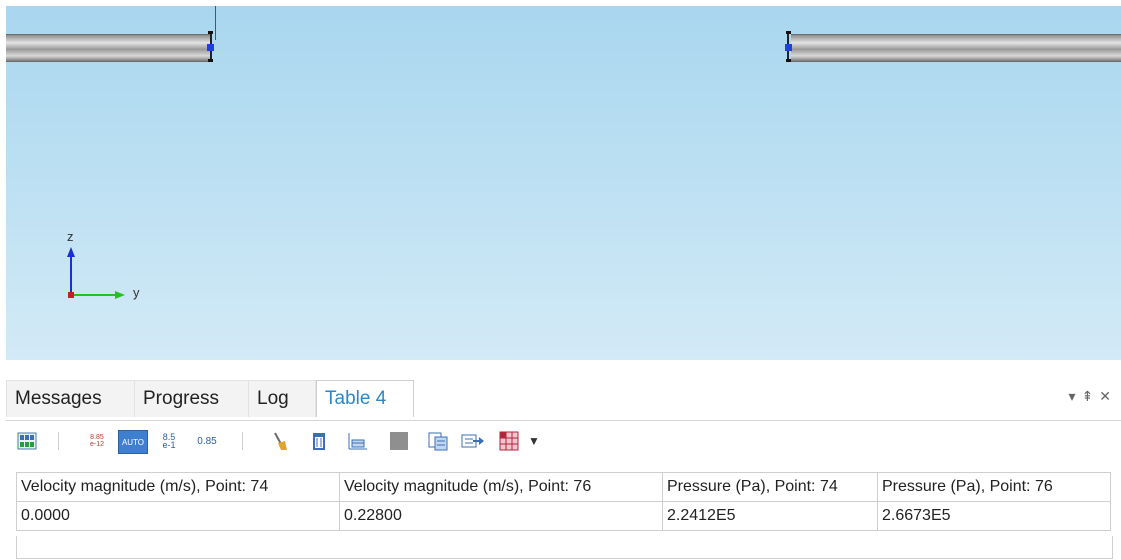 The width and height of the screenshot is (1121, 560). I want to click on table-cell: 0.0000, so click(178, 516).